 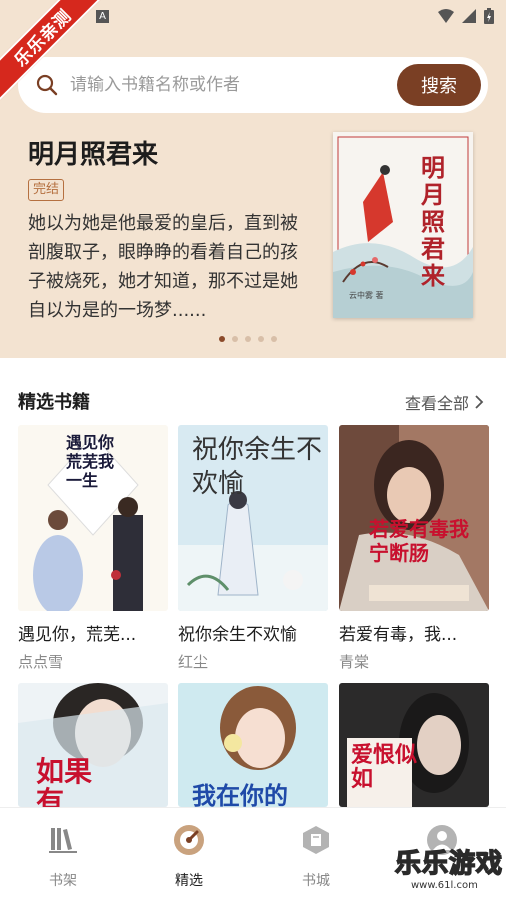 What do you see at coordinates (384, 767) in the screenshot?
I see `book-cover-text: 爱恨似如` at bounding box center [384, 767].